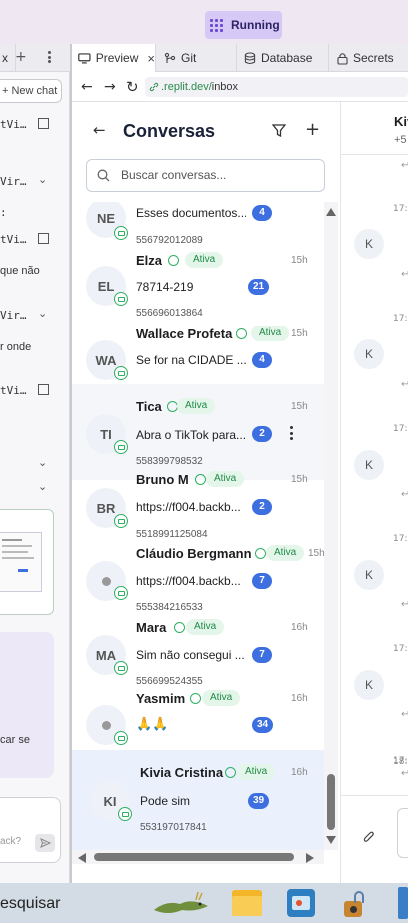  I want to click on taskbar-search: esquisar, so click(30, 904).